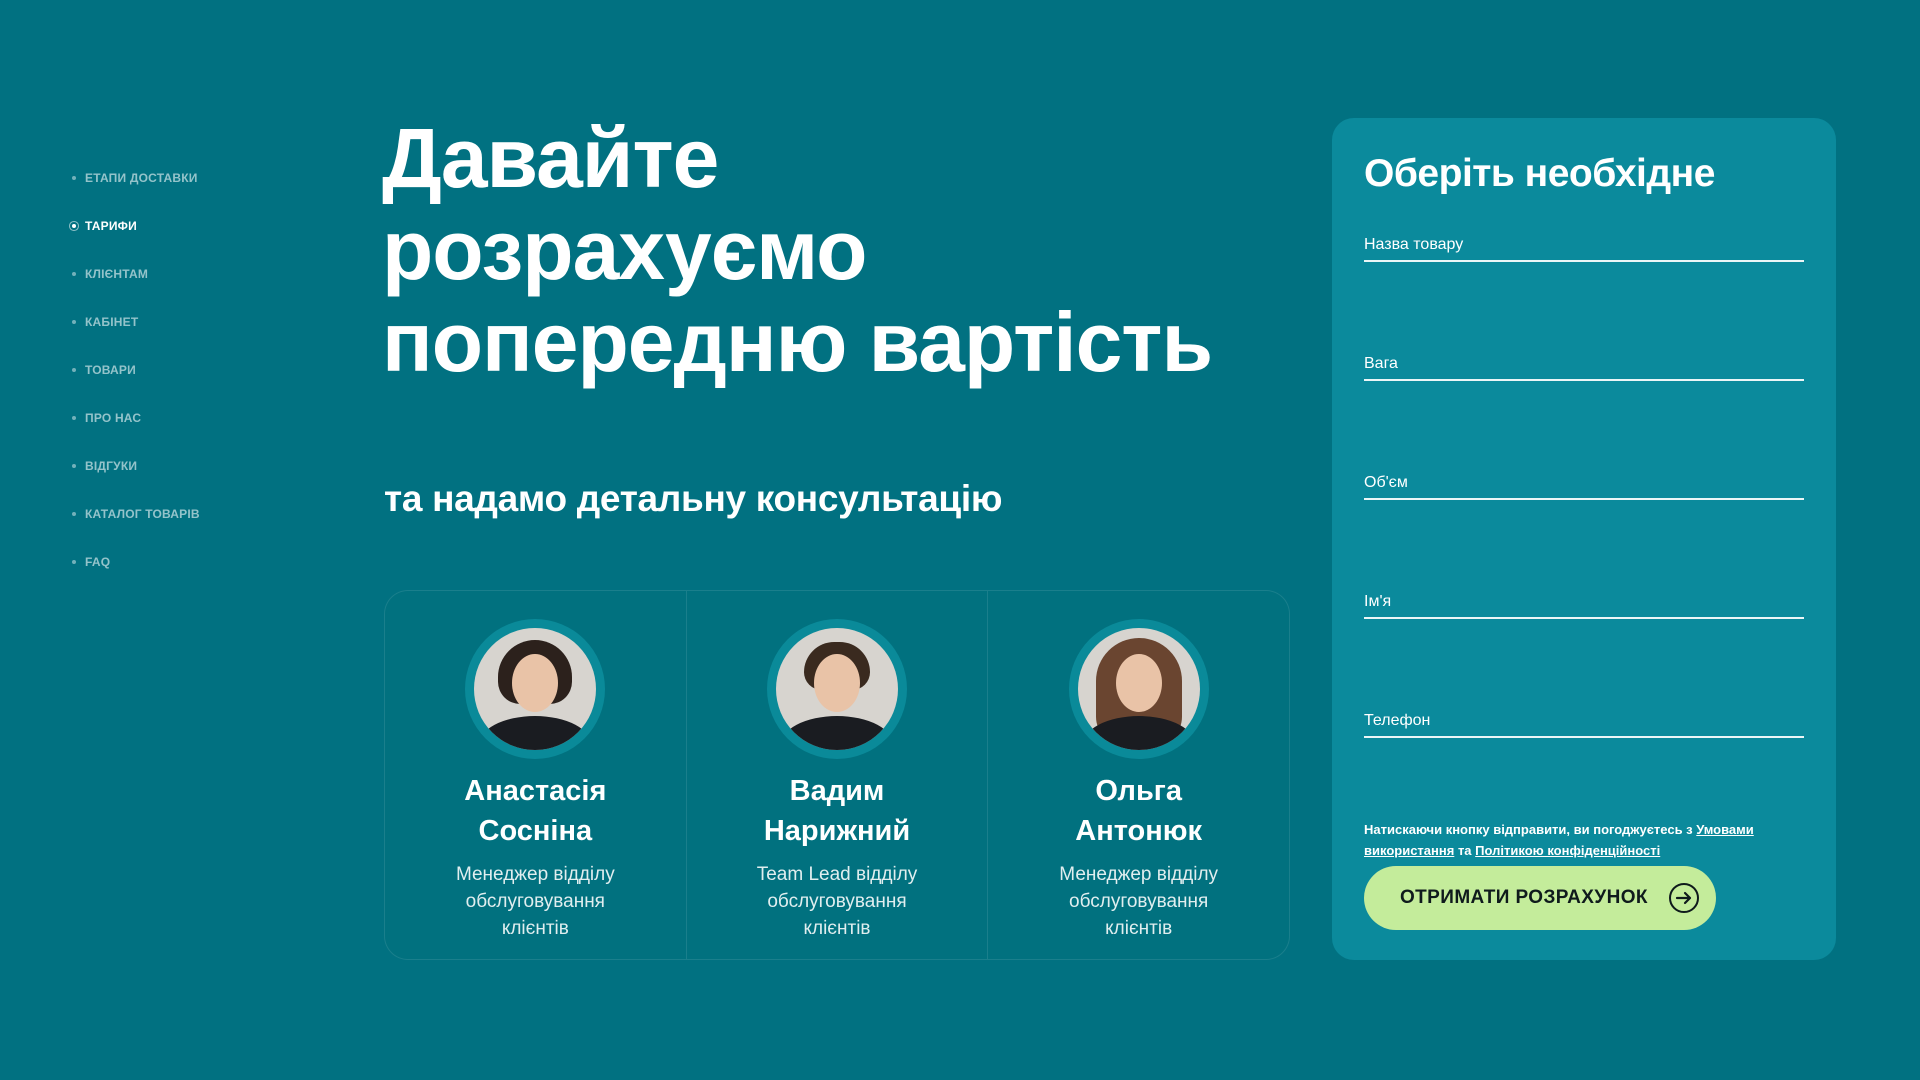 This screenshot has height=1080, width=1920. Describe the element at coordinates (535, 791) in the screenshot. I see `manager-name-line: Анастасія` at that location.